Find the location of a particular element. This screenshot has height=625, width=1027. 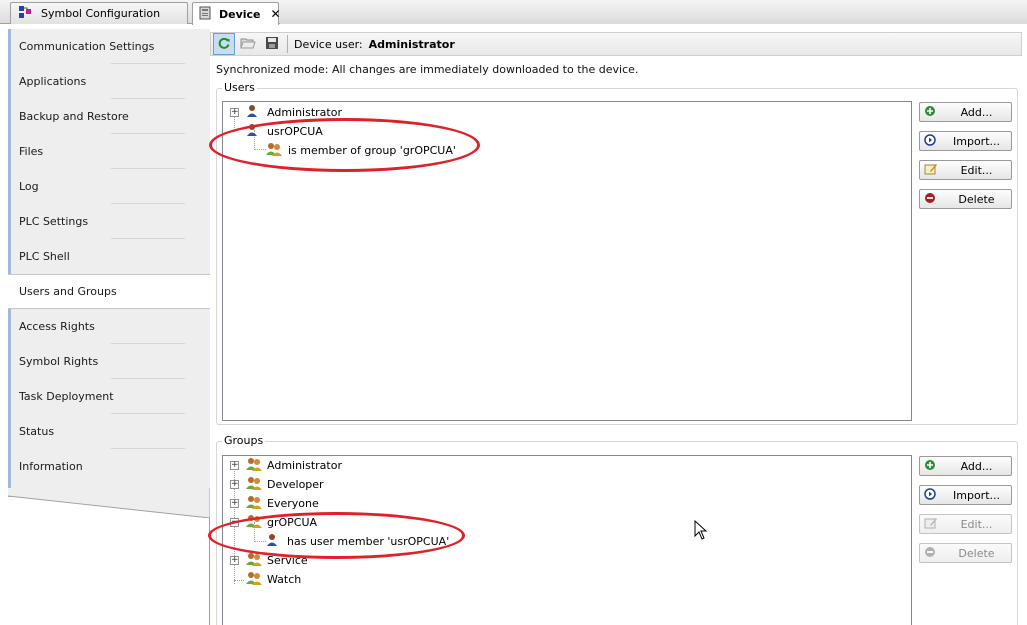

sidebar-item-task-deployment: Task Deployment is located at coordinates (110, 396).